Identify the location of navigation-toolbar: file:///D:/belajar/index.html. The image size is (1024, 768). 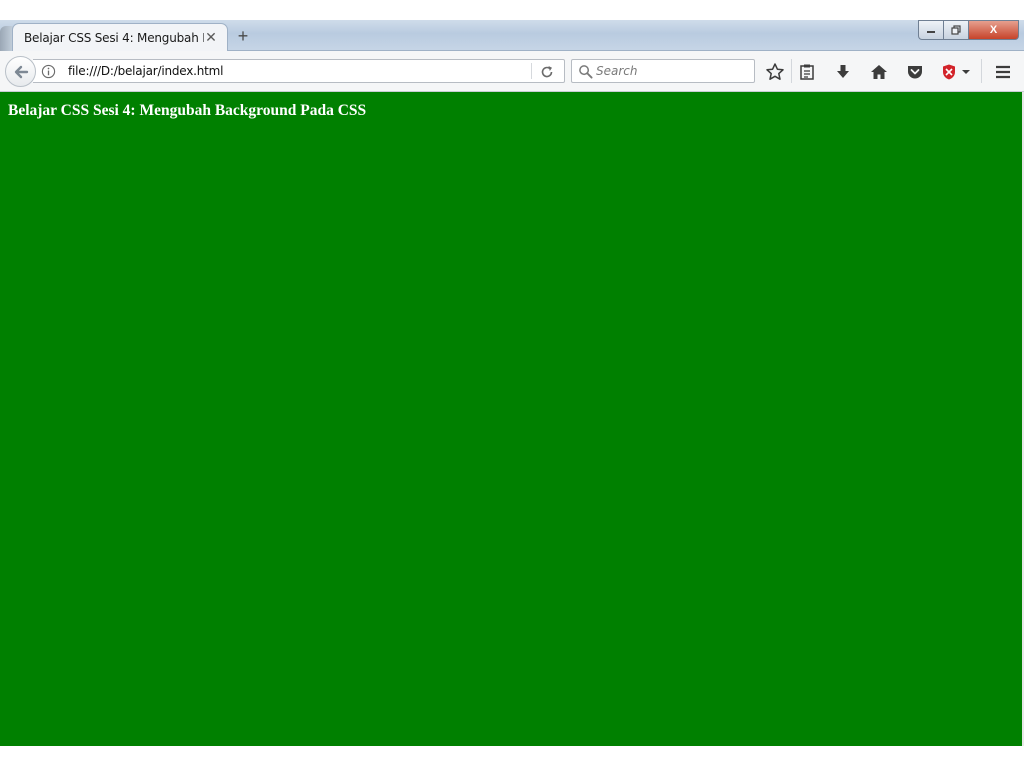
(512, 71).